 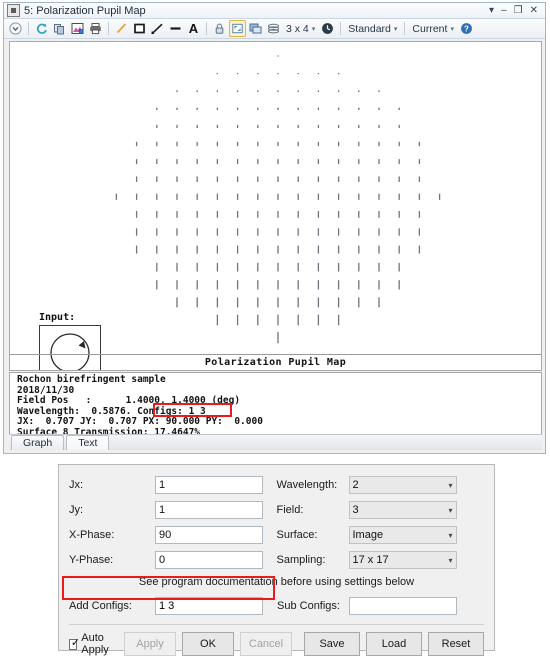 I want to click on info-line-4: JX: 0.707 JY: 0.707 PX: 90.000 PY: 0.000, so click(x=140, y=422).